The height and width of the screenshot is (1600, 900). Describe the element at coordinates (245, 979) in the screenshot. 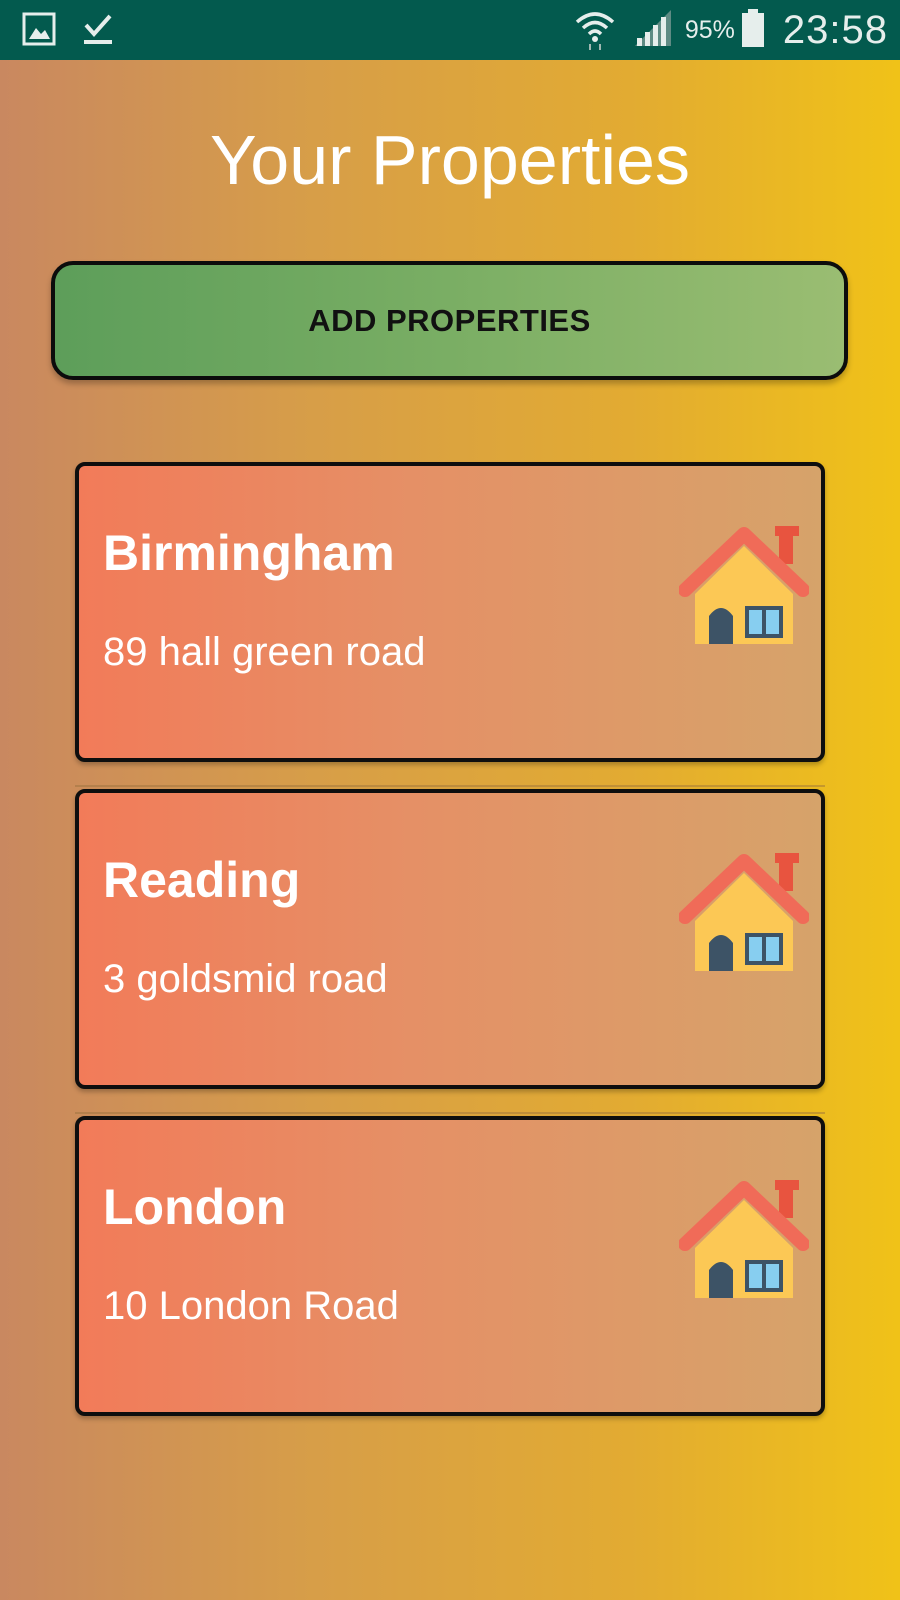

I see `property-address: 3 goldsmid road` at that location.